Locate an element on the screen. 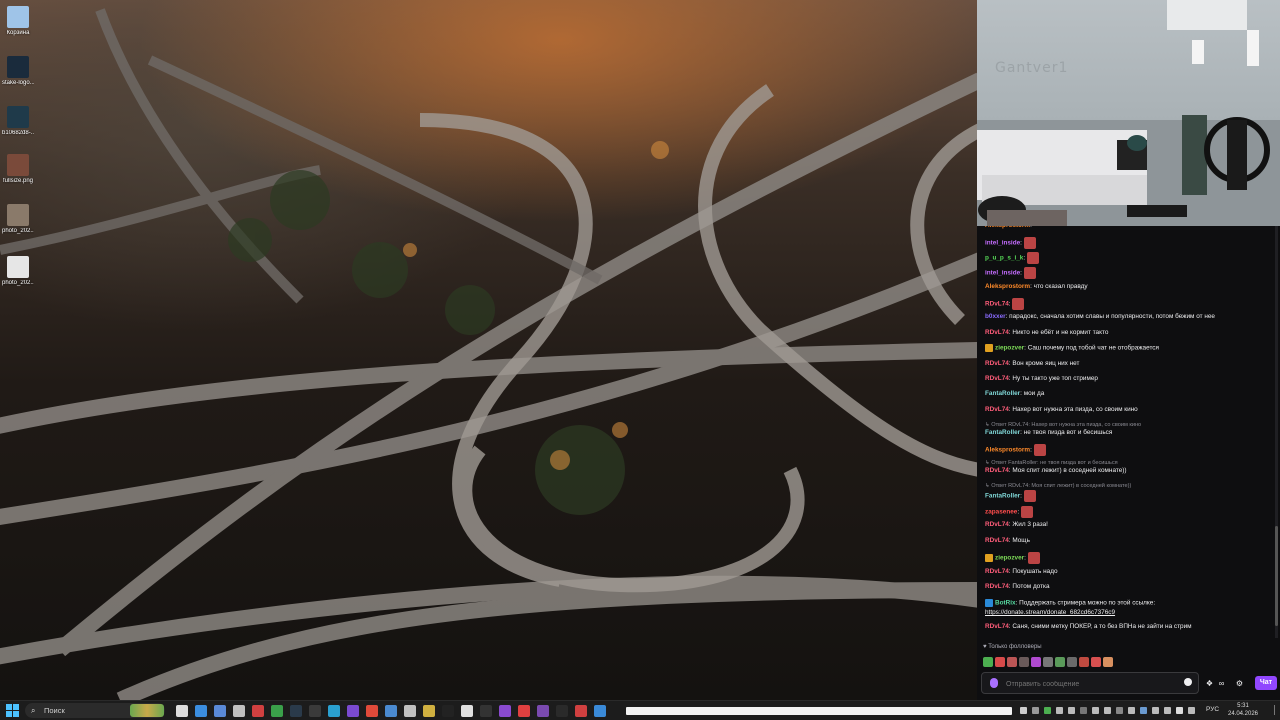 The height and width of the screenshot is (720, 1280). app-tablet-icon is located at coordinates (220, 711).